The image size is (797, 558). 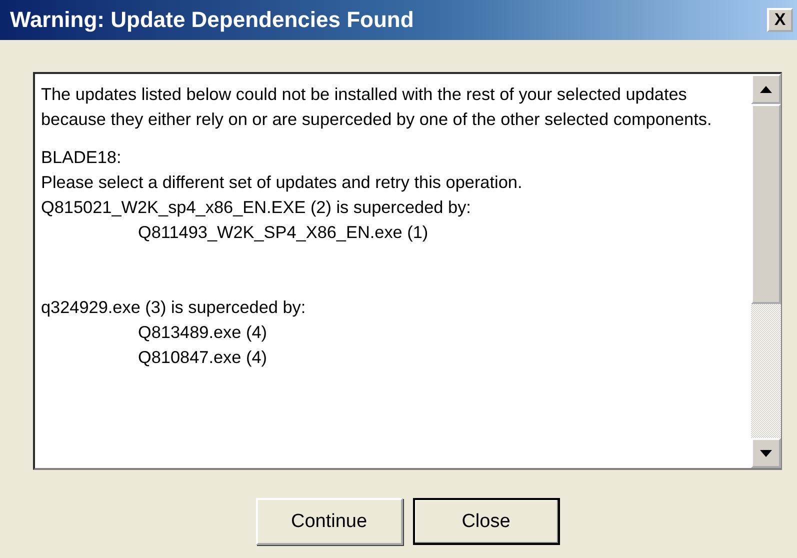 What do you see at coordinates (202, 357) in the screenshot?
I see `message-line: Q810847.exe (4)` at bounding box center [202, 357].